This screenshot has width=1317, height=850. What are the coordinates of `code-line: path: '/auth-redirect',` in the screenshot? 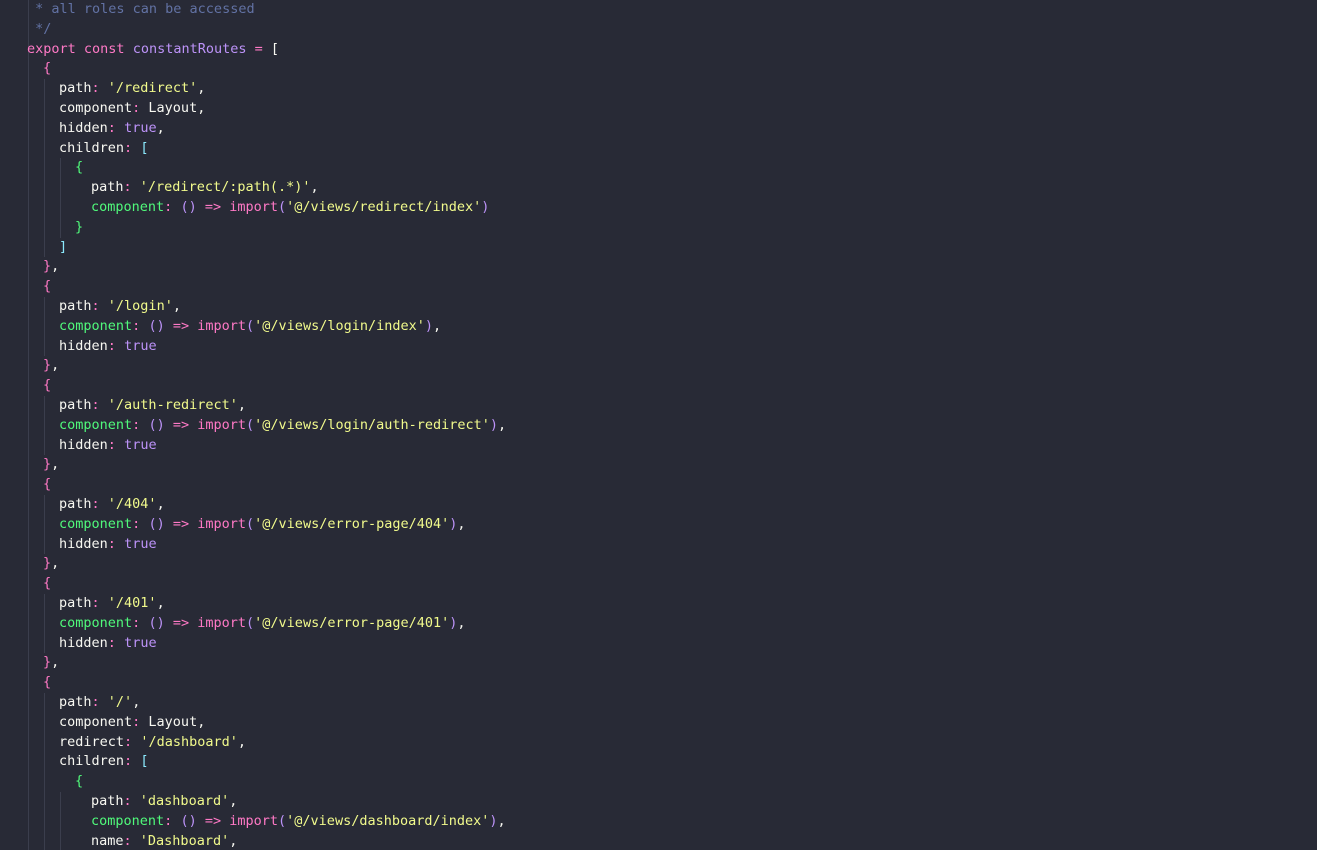 It's located at (152, 406).